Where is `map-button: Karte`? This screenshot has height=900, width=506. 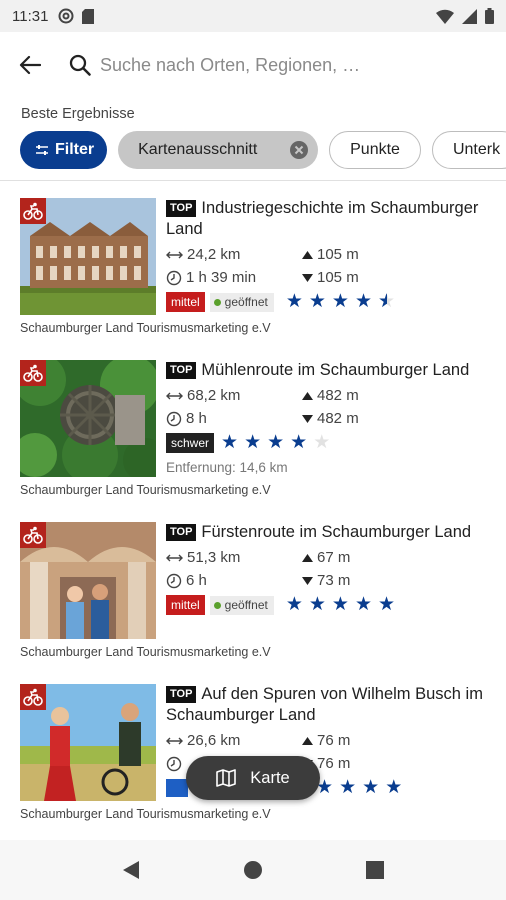
map-button: Karte is located at coordinates (253, 778).